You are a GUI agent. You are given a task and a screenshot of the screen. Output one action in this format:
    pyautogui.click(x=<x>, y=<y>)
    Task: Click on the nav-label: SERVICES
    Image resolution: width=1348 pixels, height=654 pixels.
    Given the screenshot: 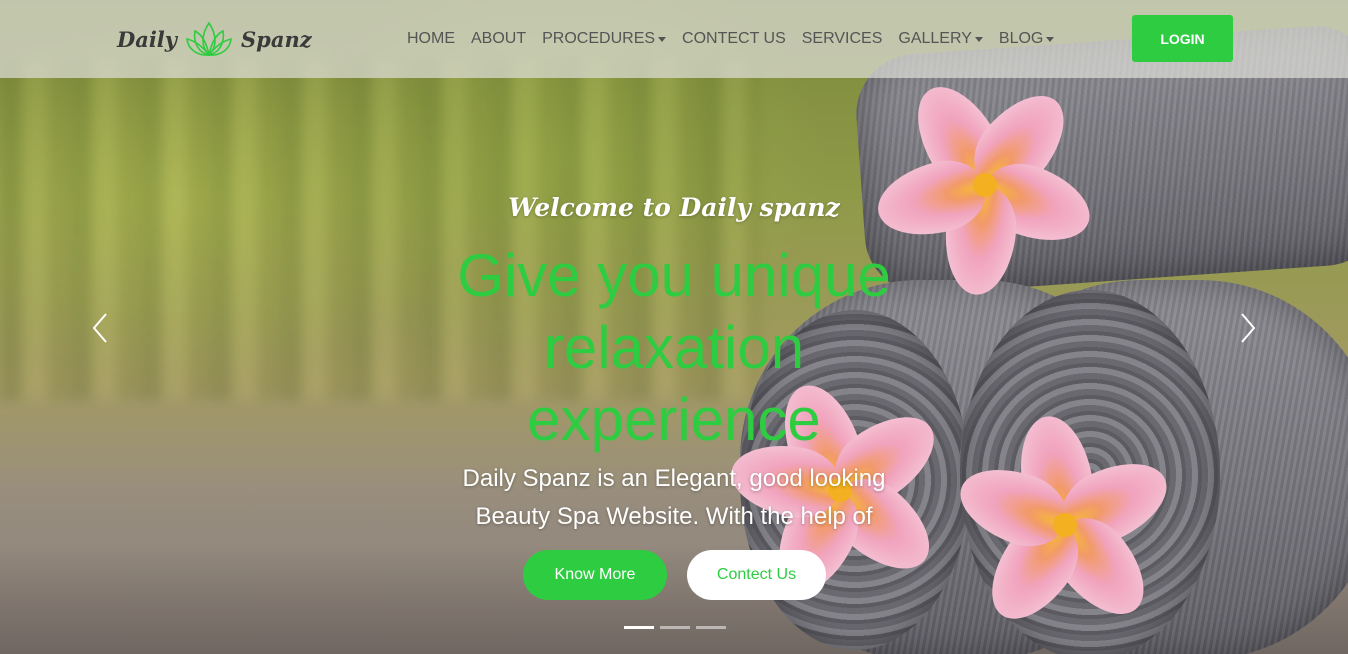 What is the action you would take?
    pyautogui.click(x=842, y=38)
    